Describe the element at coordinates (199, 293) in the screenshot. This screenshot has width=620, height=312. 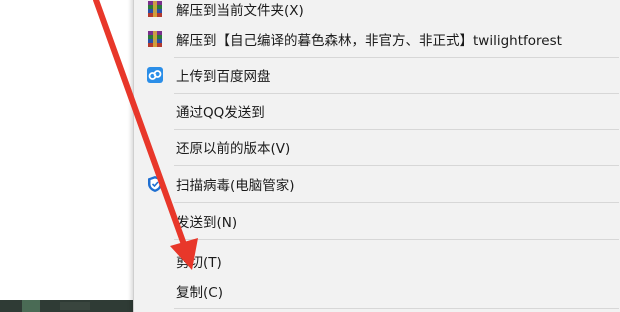
I see `menu-item-label: 复制(C)` at that location.